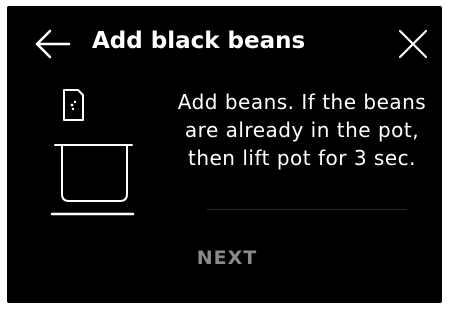 This screenshot has width=450, height=309. What do you see at coordinates (227, 258) in the screenshot?
I see `next-button: NEXT` at bounding box center [227, 258].